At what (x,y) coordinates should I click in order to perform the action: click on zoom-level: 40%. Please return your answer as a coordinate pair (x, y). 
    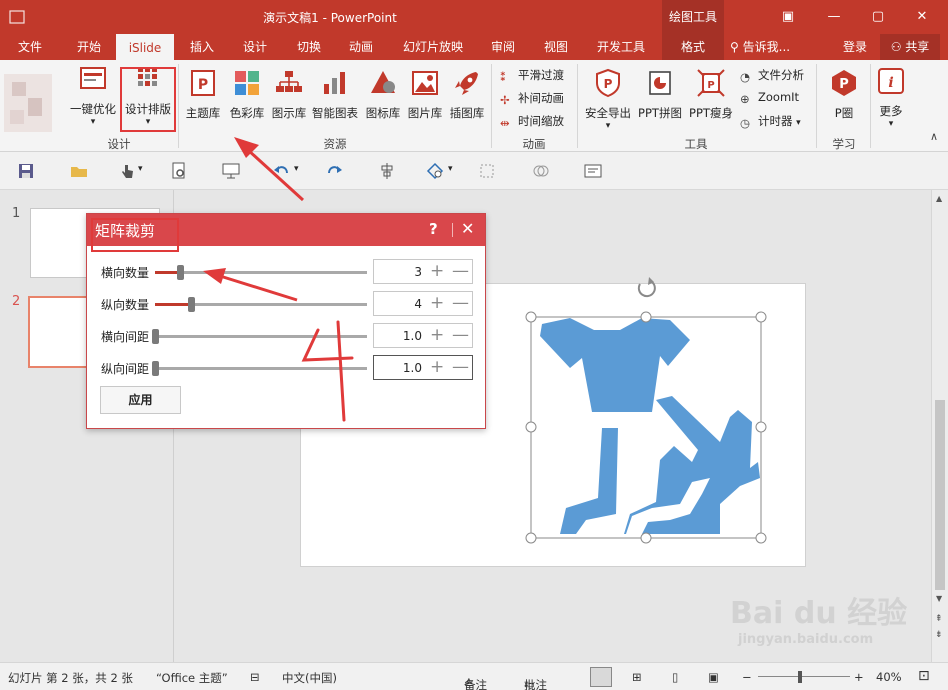
    Looking at the image, I should click on (889, 677).